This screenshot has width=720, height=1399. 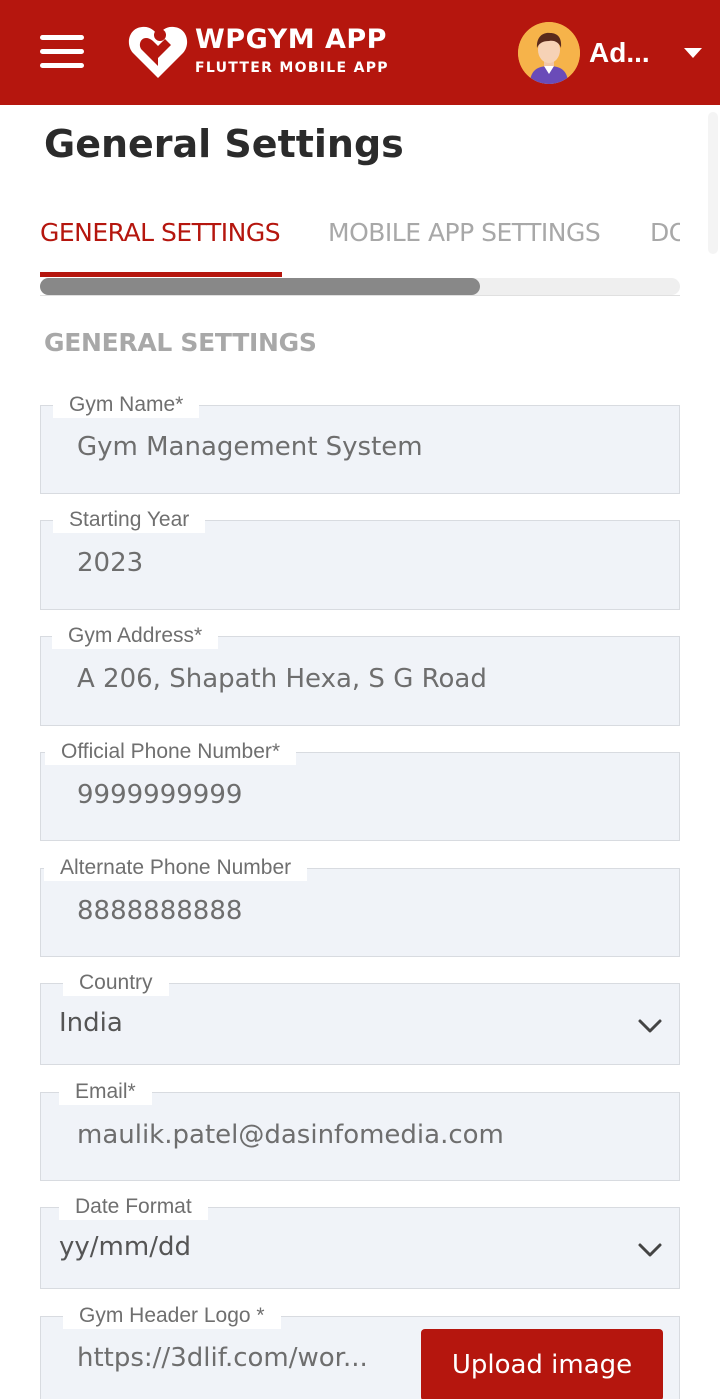 I want to click on brand-subtitle: FLUTTER MOBILE APP, so click(x=292, y=68).